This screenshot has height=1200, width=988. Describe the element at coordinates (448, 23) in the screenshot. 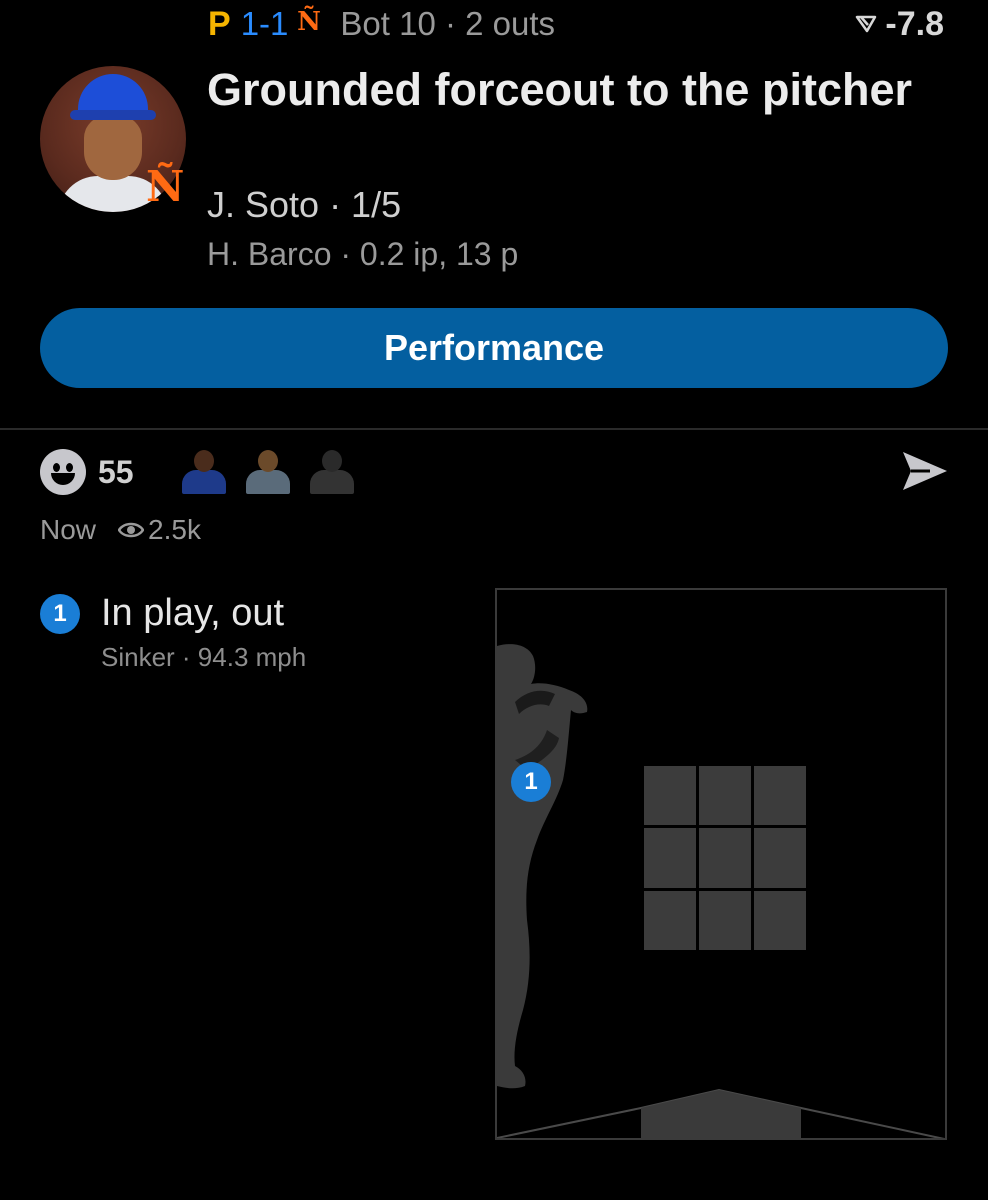

I see `inning-status: Bot 10 · 2 outs` at that location.